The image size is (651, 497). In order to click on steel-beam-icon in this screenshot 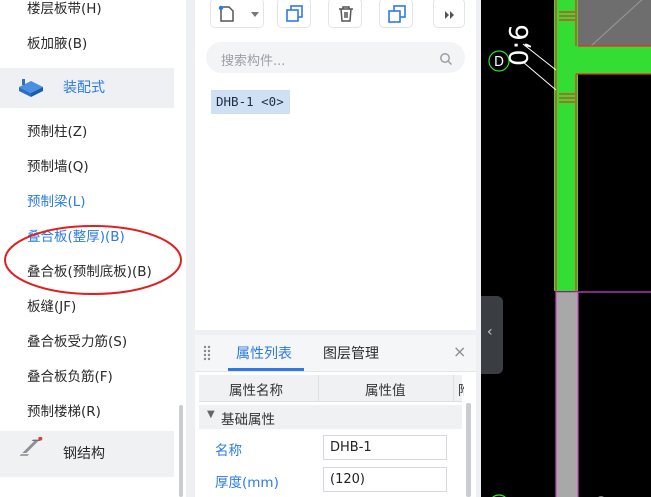, I will do `click(31, 446)`.